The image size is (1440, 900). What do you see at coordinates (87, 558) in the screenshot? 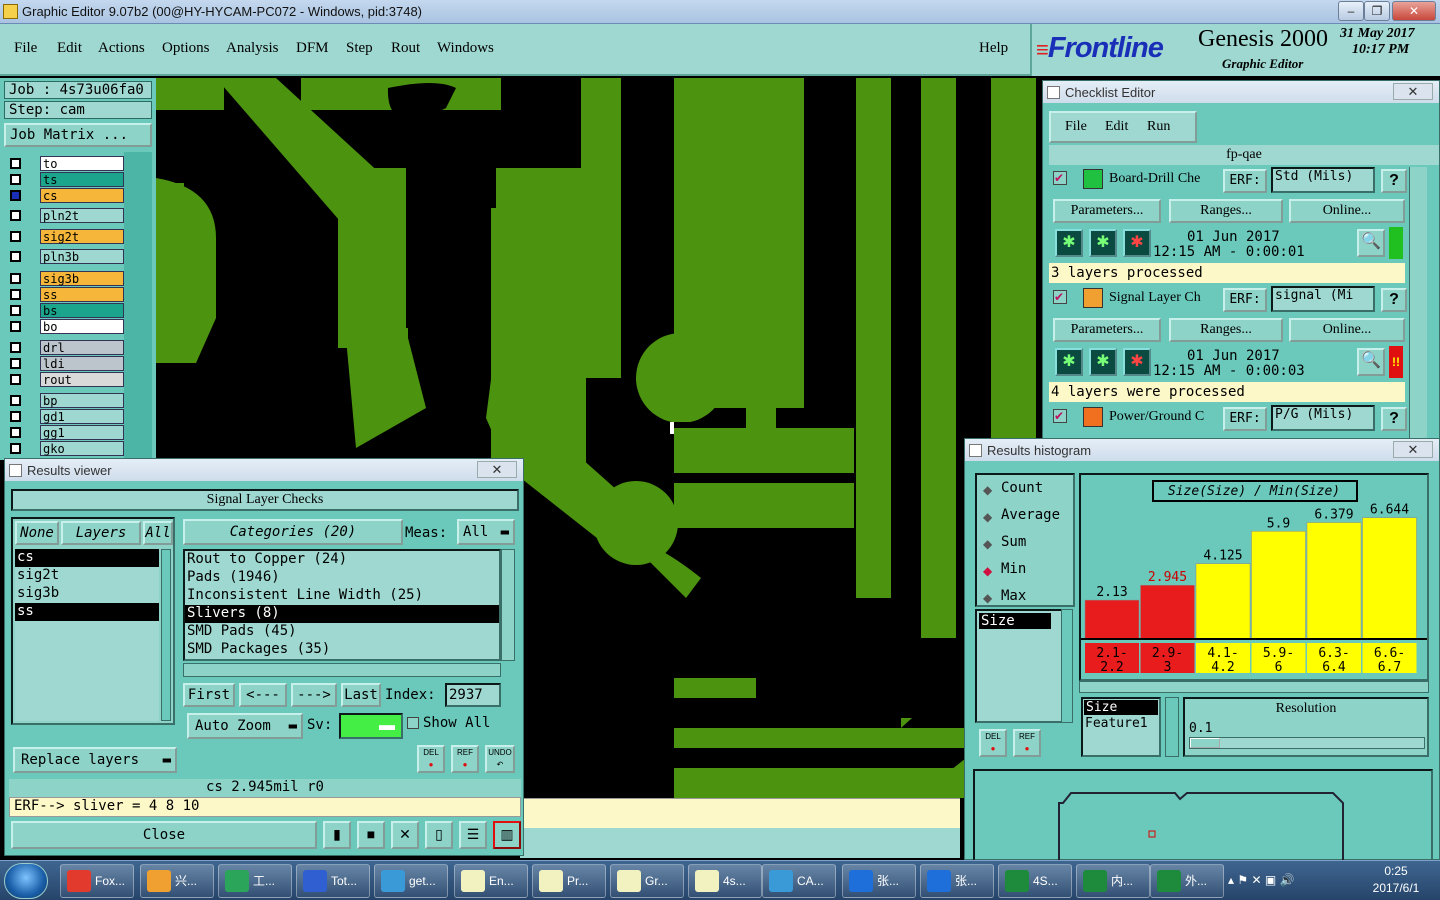
I see `result-layer-item: cs` at bounding box center [87, 558].